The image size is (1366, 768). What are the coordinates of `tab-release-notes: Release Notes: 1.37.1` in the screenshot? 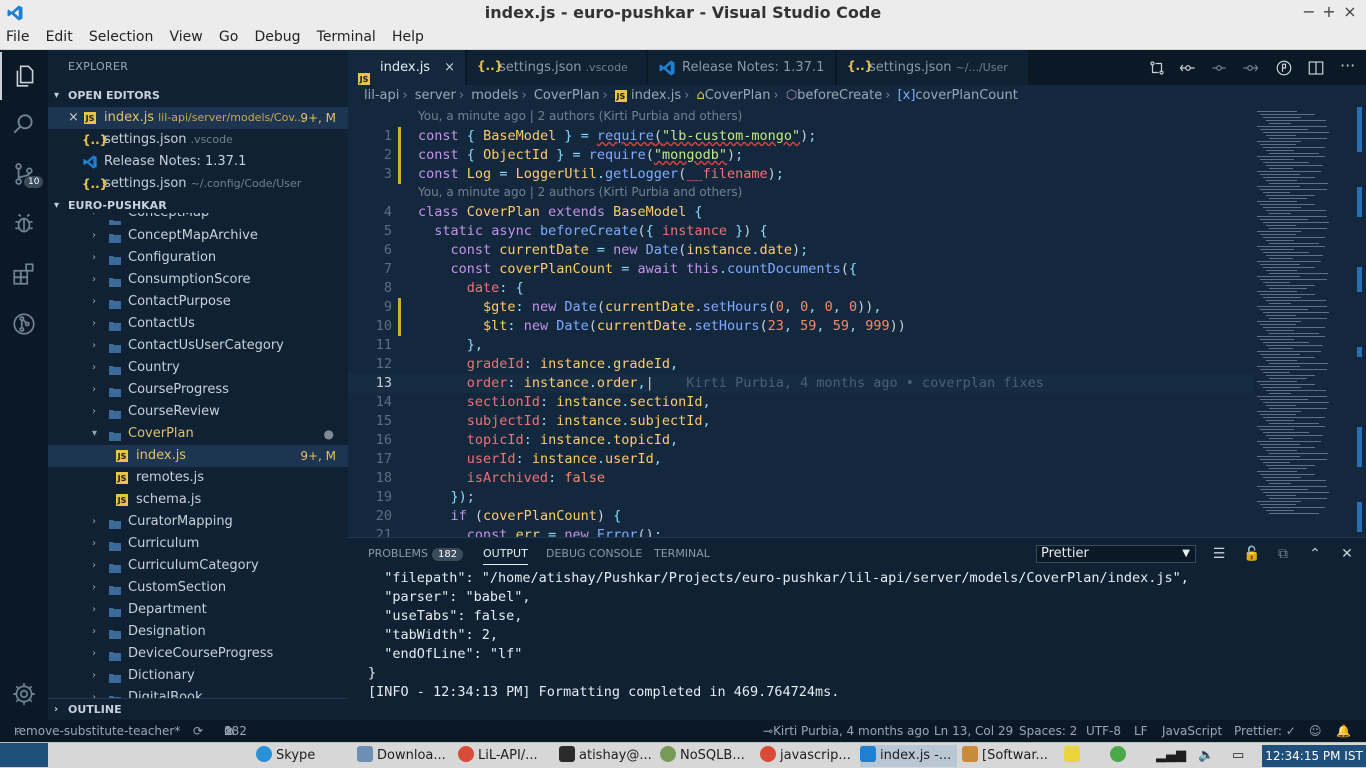 It's located at (742, 67).